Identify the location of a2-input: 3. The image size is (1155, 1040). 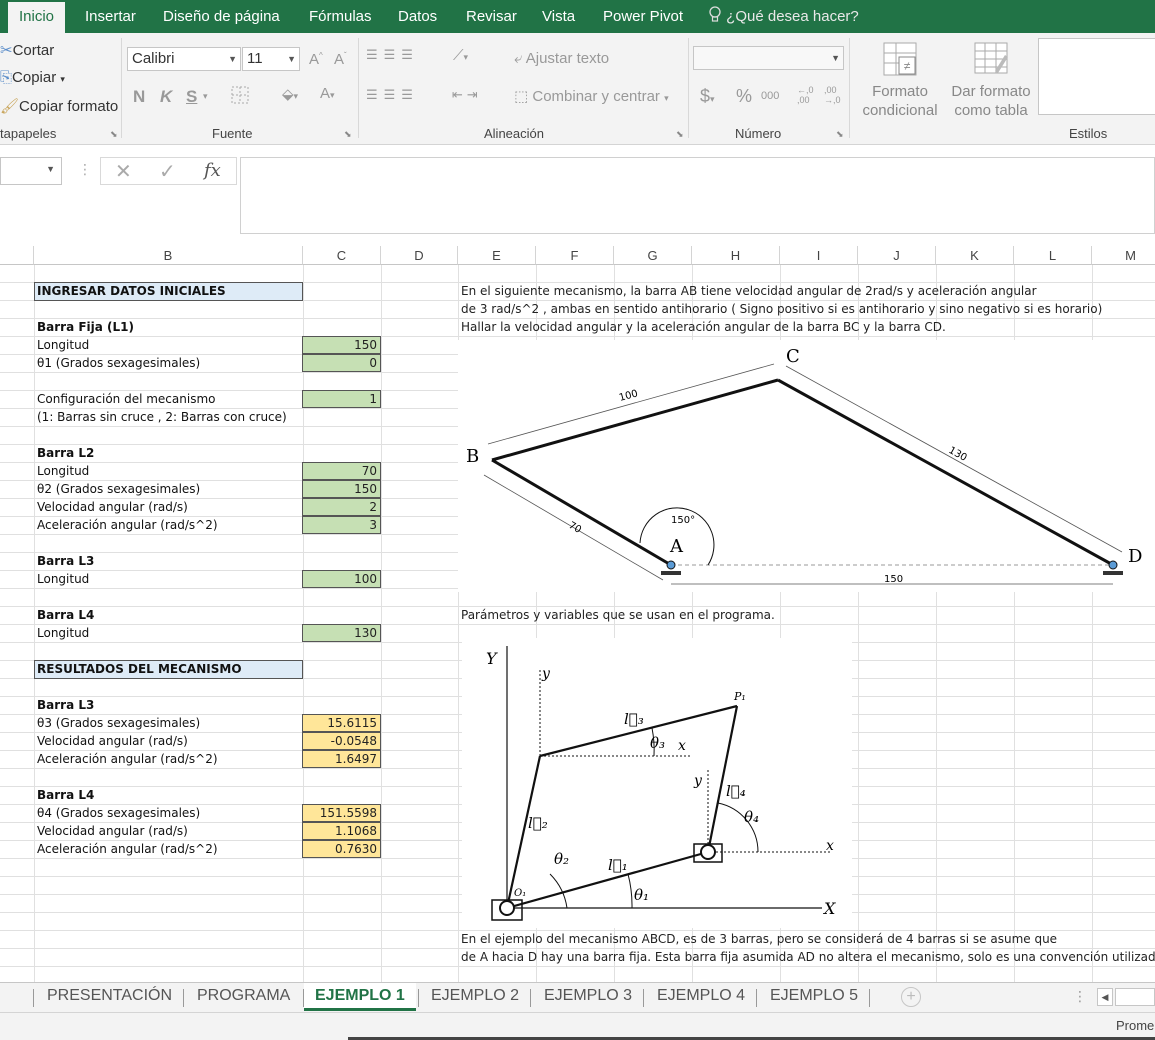
(341, 525).